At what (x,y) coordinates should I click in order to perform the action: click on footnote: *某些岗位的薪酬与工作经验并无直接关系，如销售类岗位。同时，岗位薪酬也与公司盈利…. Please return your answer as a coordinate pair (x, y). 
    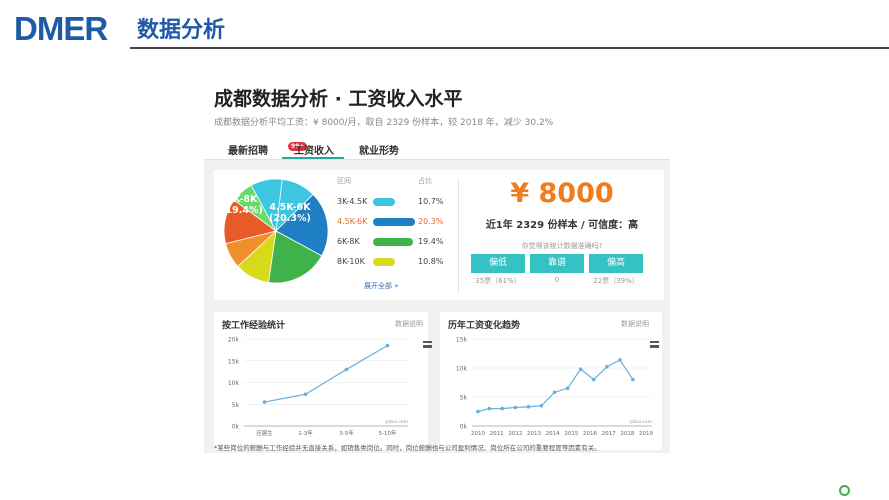
    Looking at the image, I should click on (407, 448).